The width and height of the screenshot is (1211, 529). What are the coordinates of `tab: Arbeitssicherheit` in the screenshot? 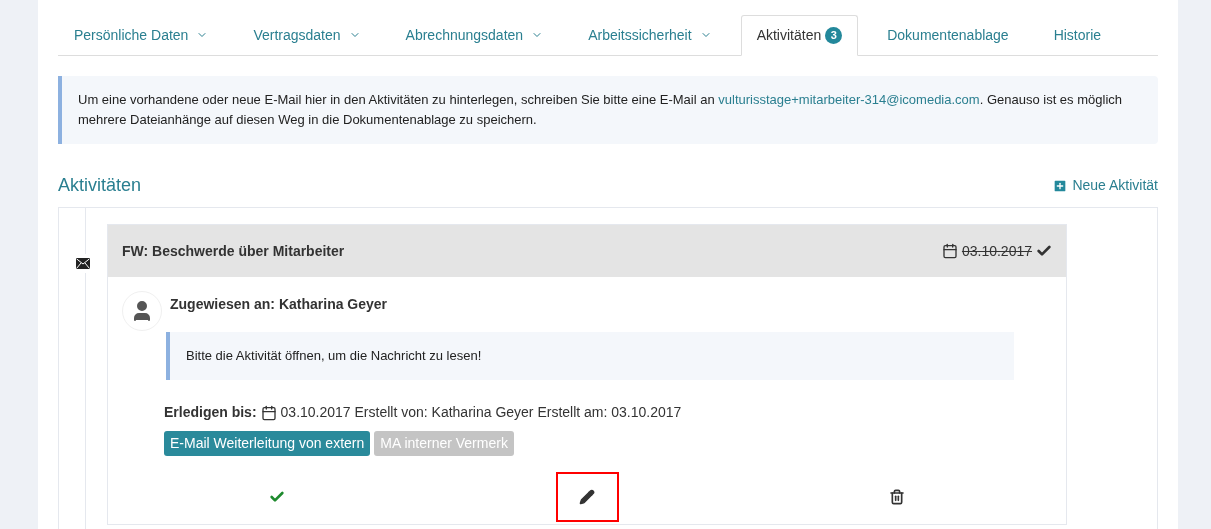 It's located at (650, 35).